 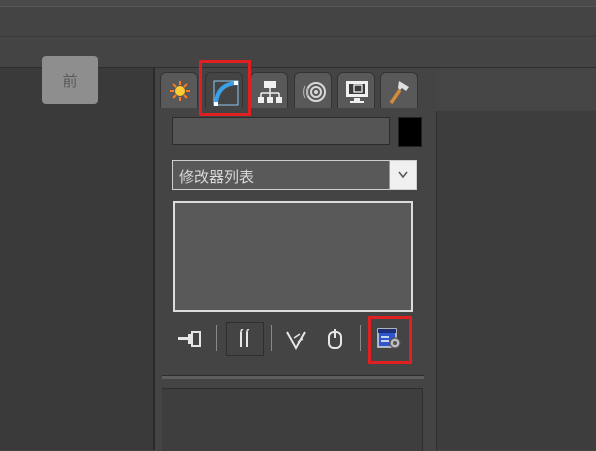 I want to click on title-strip, so click(x=298, y=3).